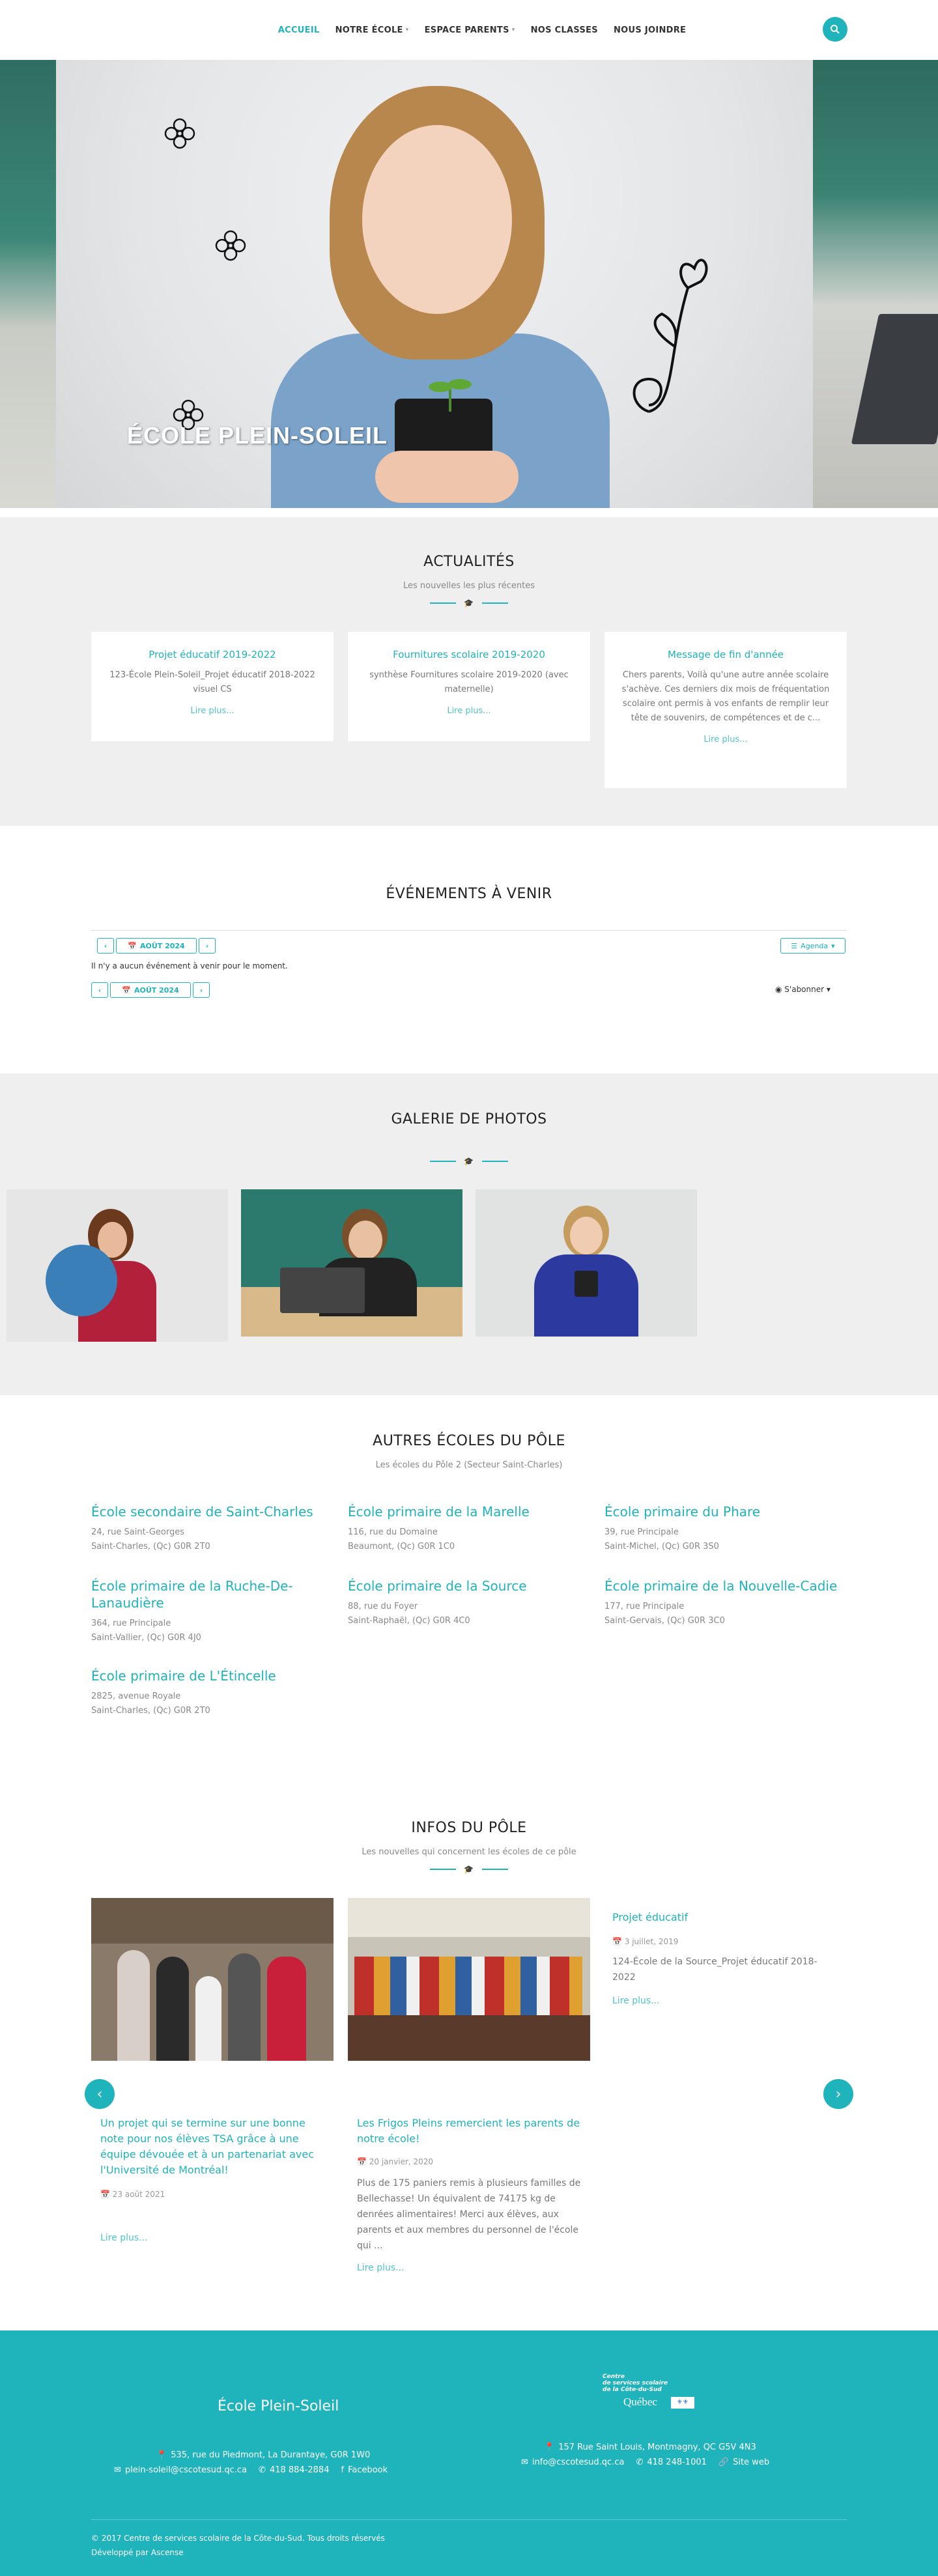 The image size is (938, 2576). Describe the element at coordinates (202, 1594) in the screenshot. I see `school-name-link: École primaire de la Ruche-De-Lanaudière` at that location.